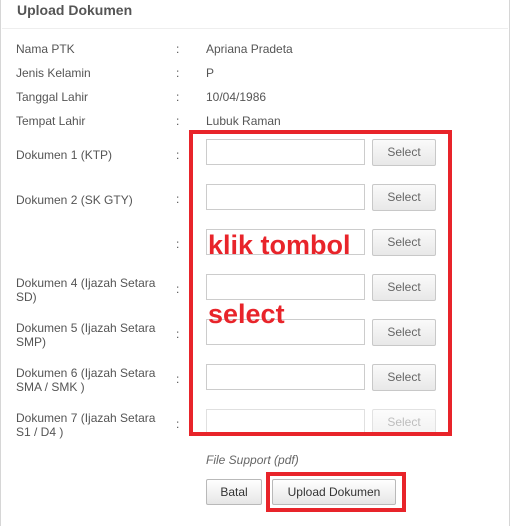  I want to click on dokumen-6-colon: :, so click(178, 379).